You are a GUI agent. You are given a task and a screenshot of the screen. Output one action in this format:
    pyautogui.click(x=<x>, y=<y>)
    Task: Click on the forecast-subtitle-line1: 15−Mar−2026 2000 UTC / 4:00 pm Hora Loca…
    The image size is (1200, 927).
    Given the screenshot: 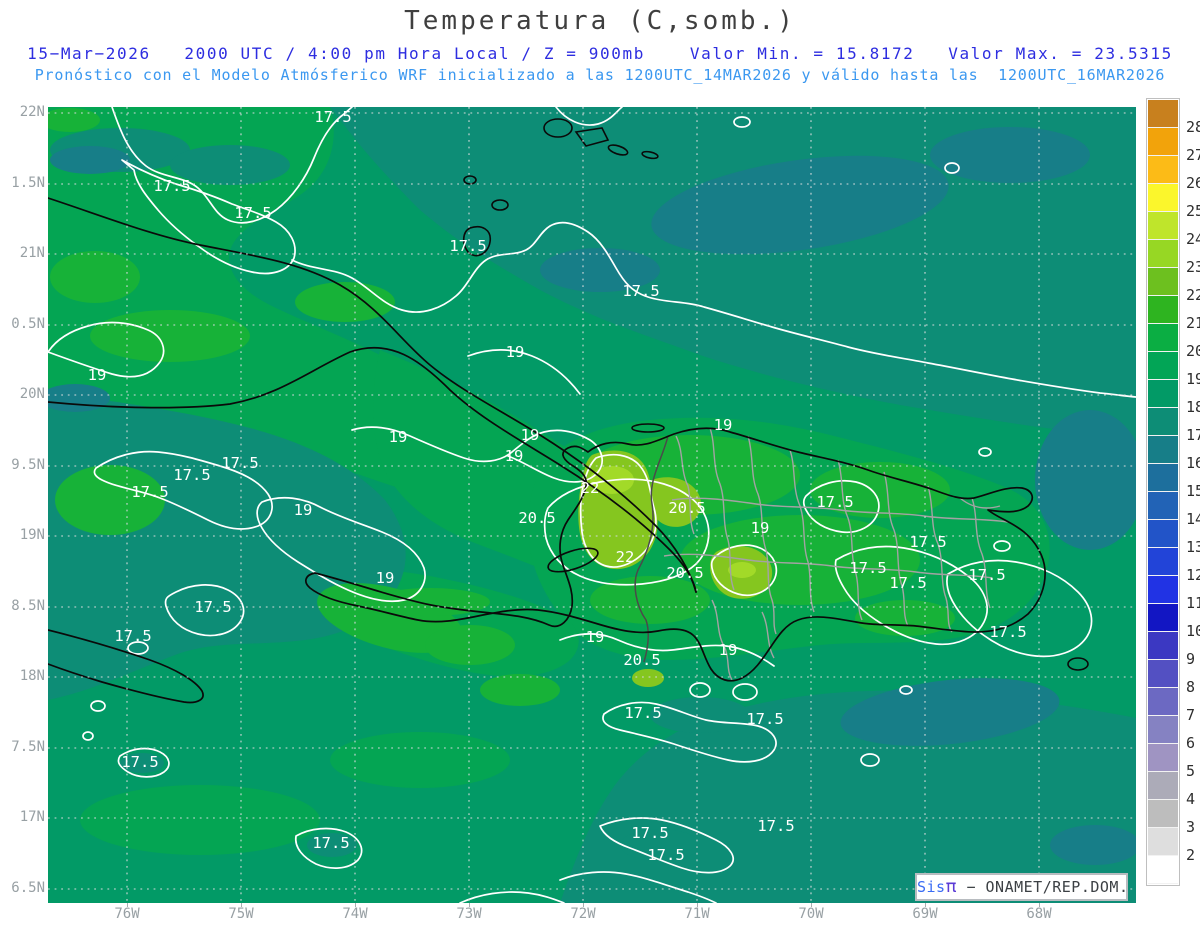 What is the action you would take?
    pyautogui.click(x=600, y=53)
    